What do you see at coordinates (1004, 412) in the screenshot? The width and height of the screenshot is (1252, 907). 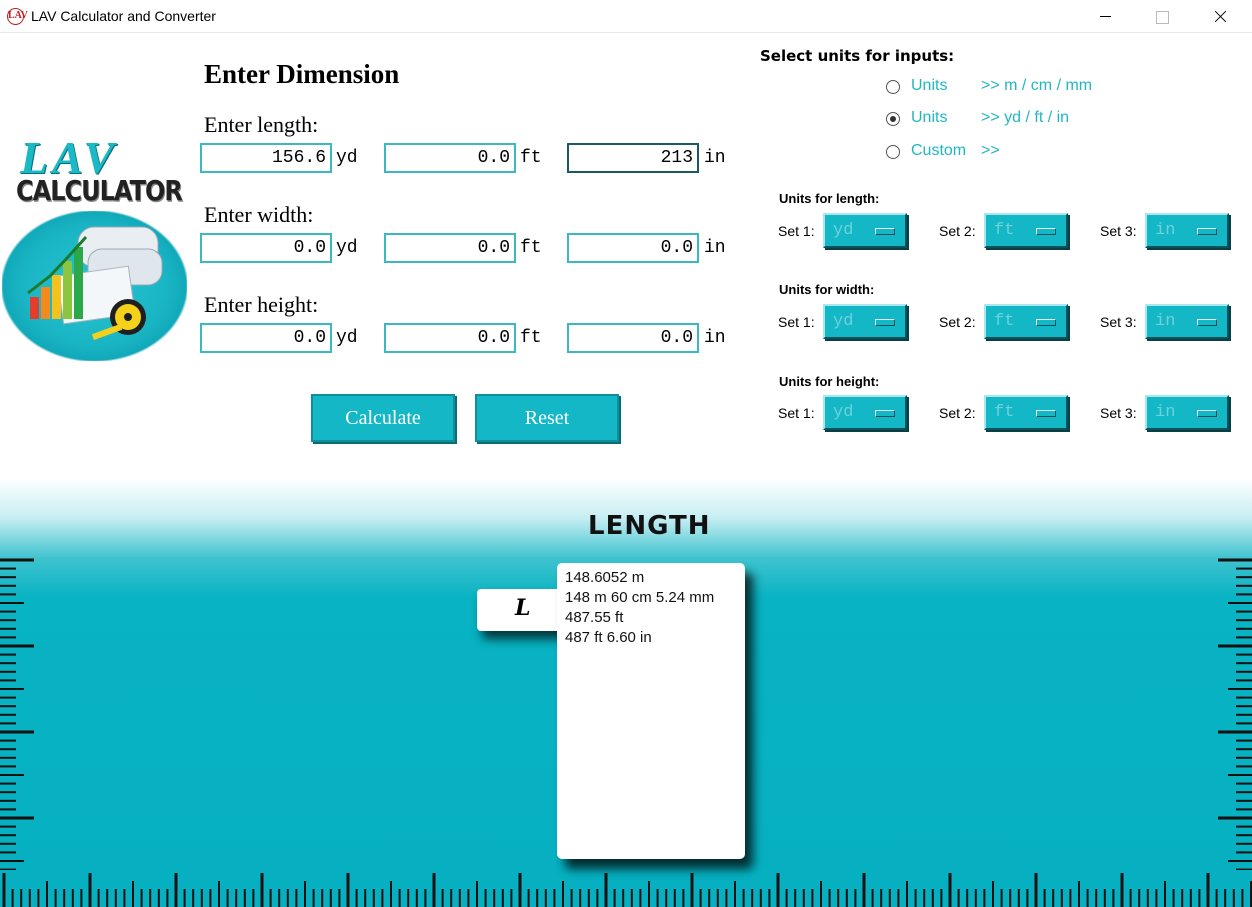 I see `height-set2-value: ft` at bounding box center [1004, 412].